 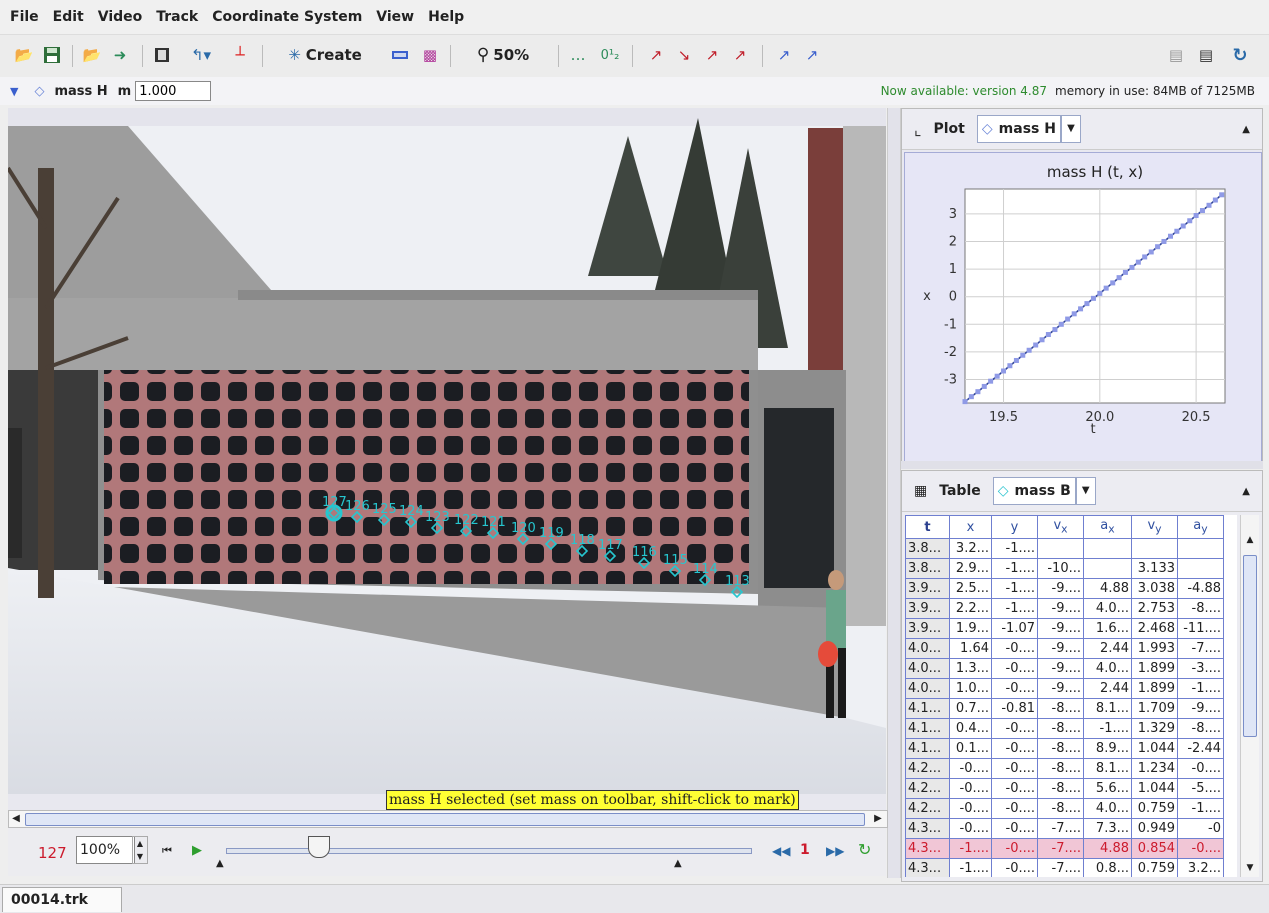 I want to click on import-icon: ➜, so click(x=120, y=55).